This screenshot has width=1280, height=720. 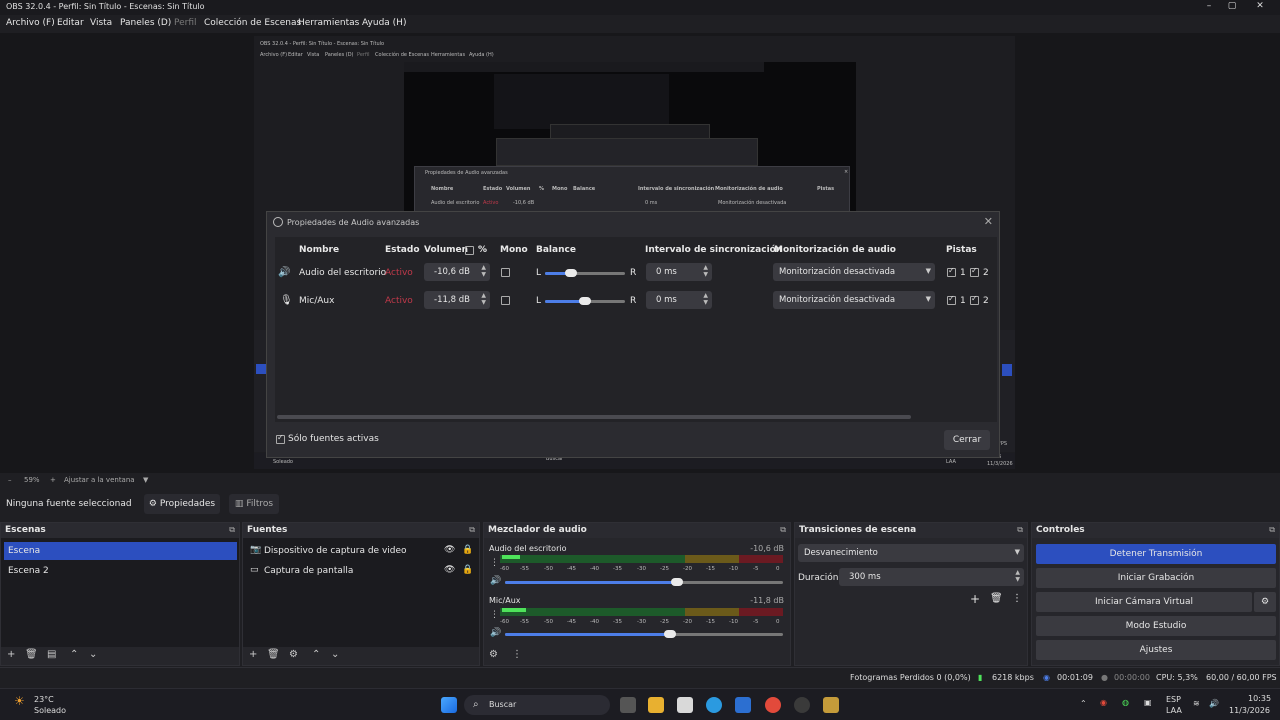 What do you see at coordinates (384, 23) in the screenshot?
I see `menu-ayuda: Ayuda (H)` at bounding box center [384, 23].